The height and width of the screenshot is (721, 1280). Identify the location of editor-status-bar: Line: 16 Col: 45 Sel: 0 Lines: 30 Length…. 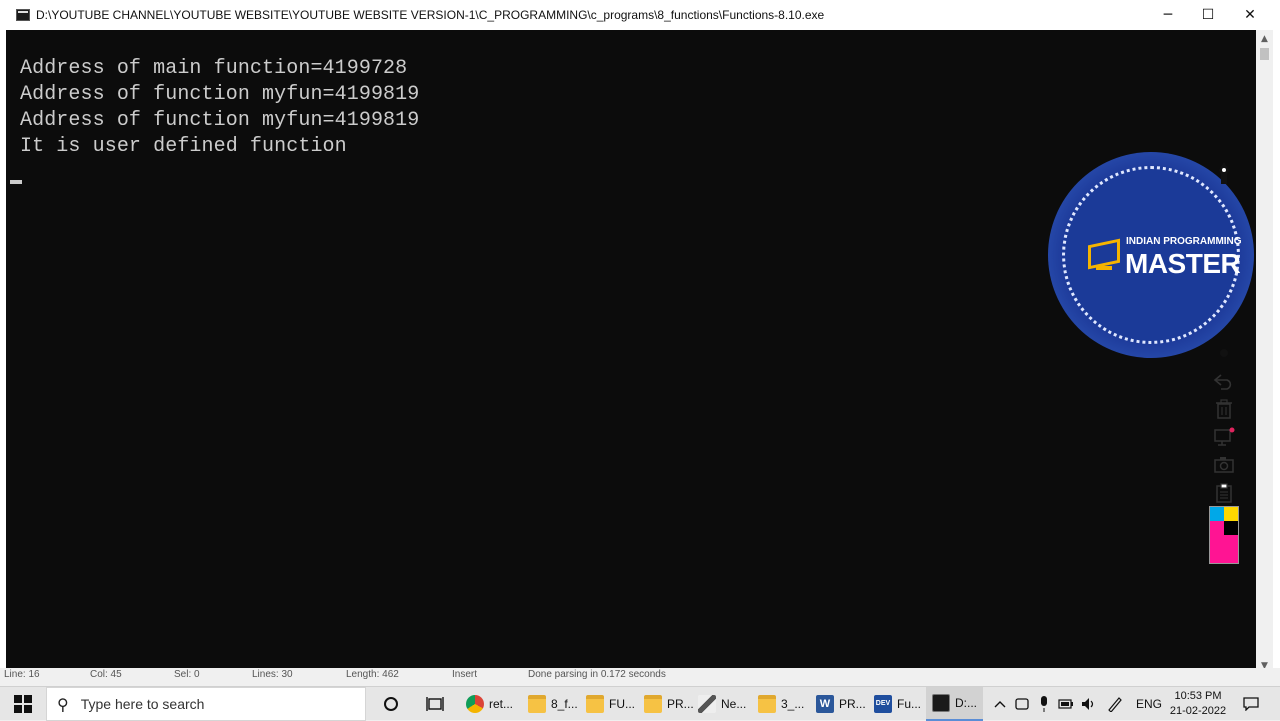
(640, 677).